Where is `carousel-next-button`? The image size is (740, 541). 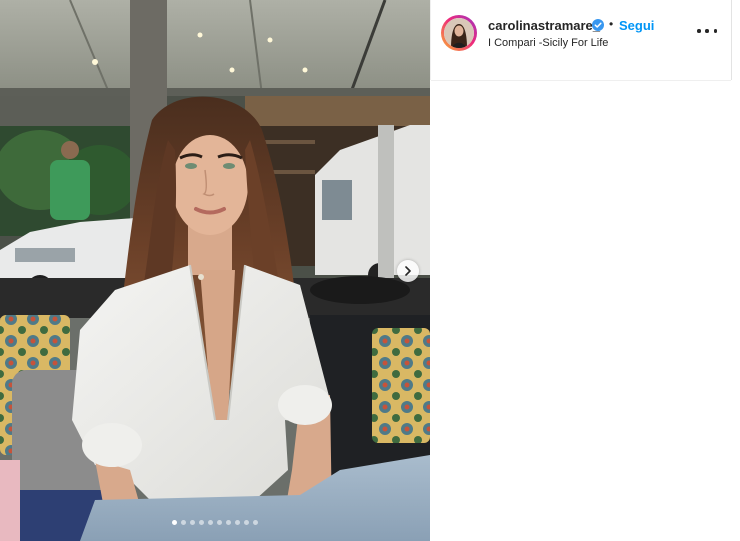 carousel-next-button is located at coordinates (408, 271).